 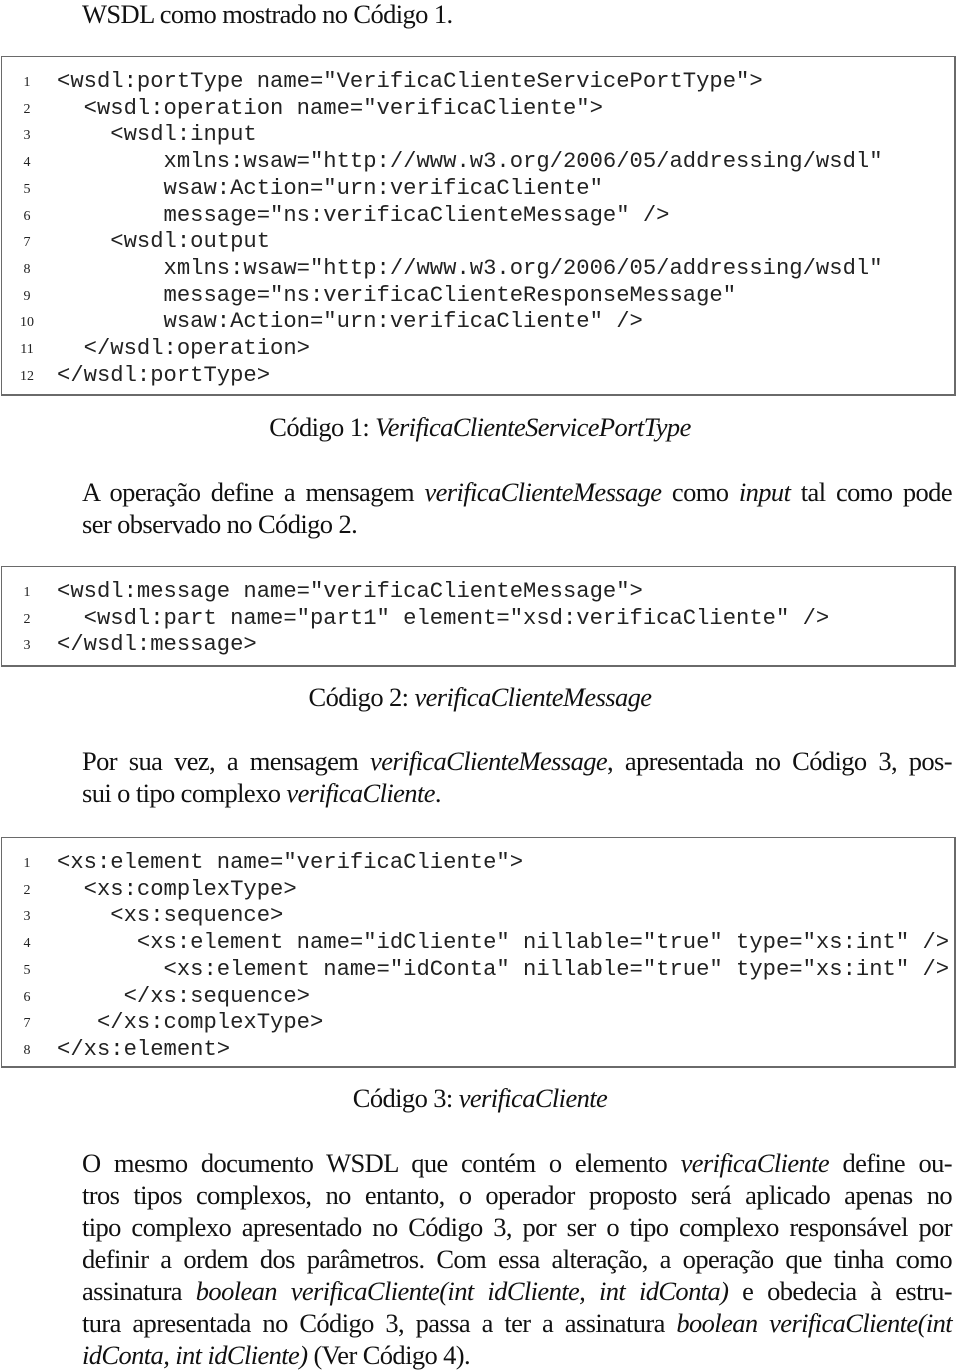 What do you see at coordinates (361, 697) in the screenshot?
I see `caption-prefix: Código 2:` at bounding box center [361, 697].